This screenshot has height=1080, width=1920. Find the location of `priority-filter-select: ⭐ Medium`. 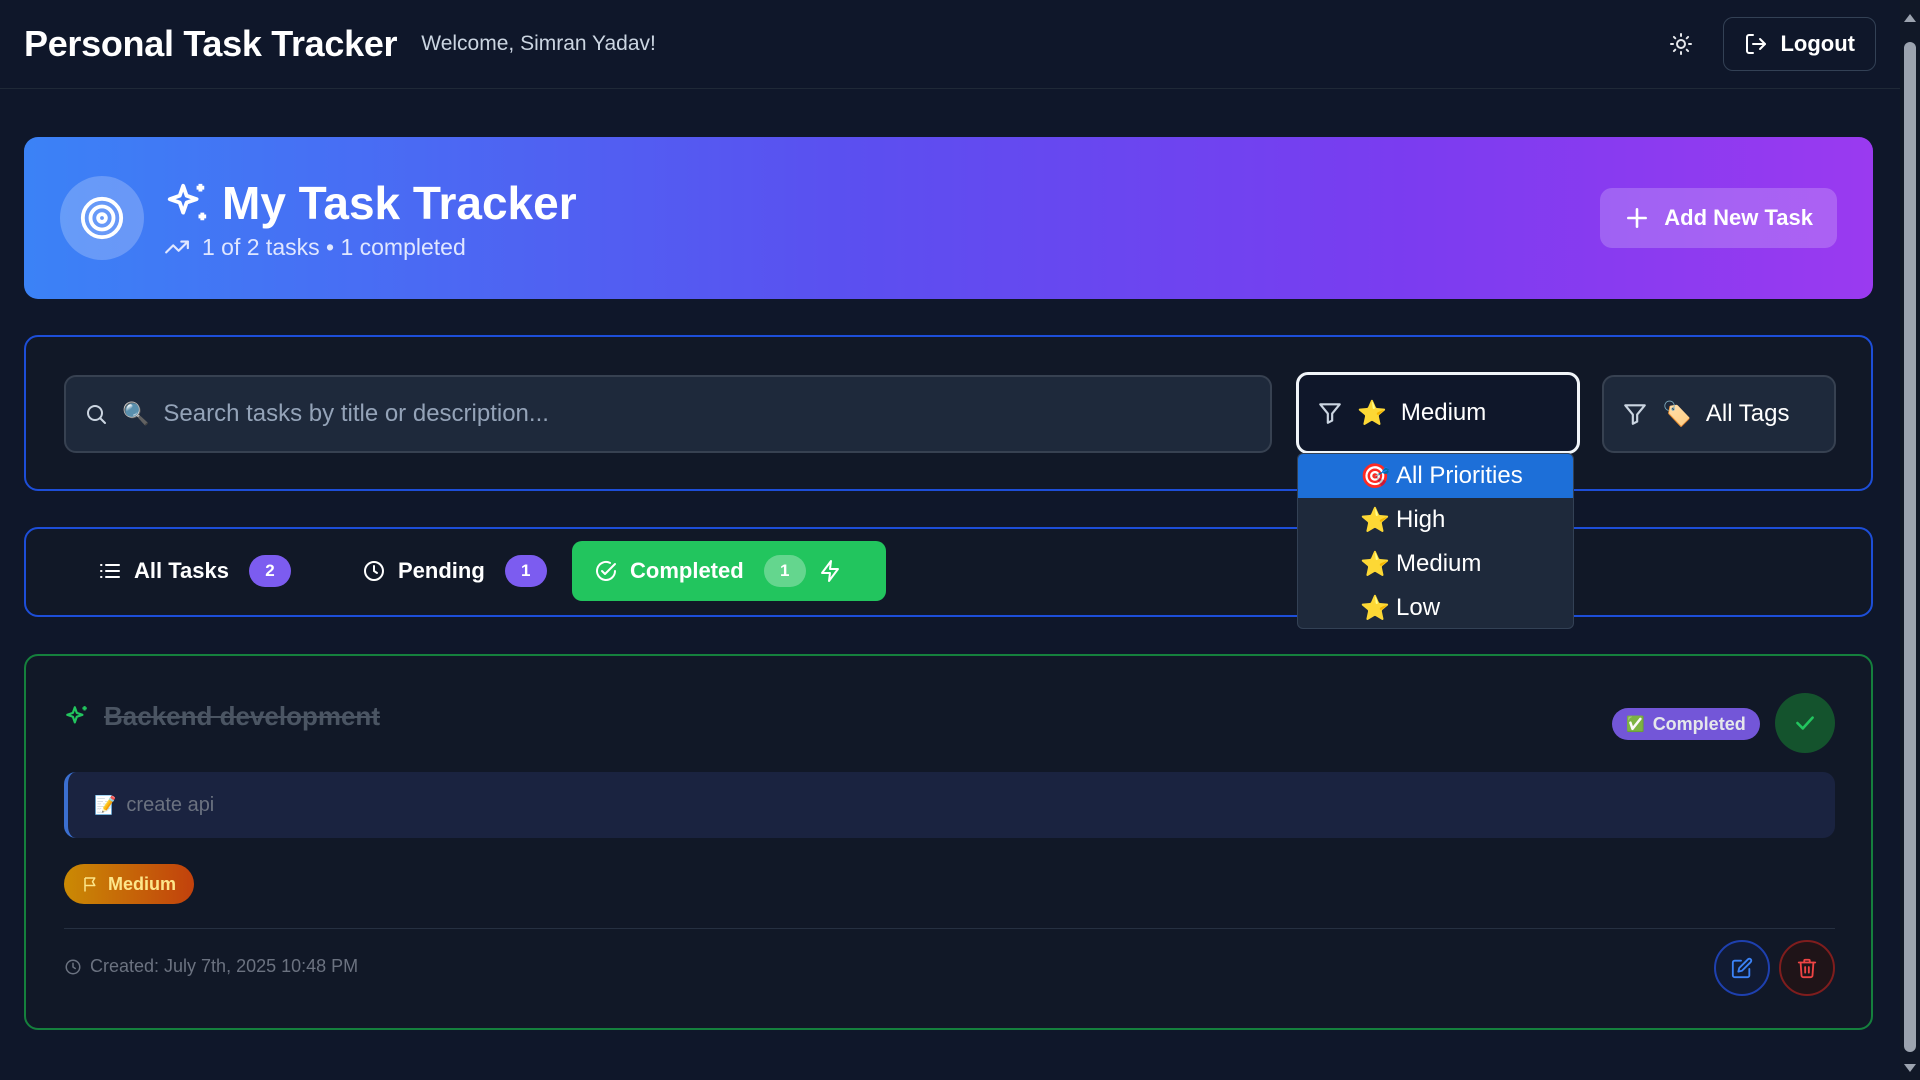

priority-filter-select: ⭐ Medium is located at coordinates (1438, 413).